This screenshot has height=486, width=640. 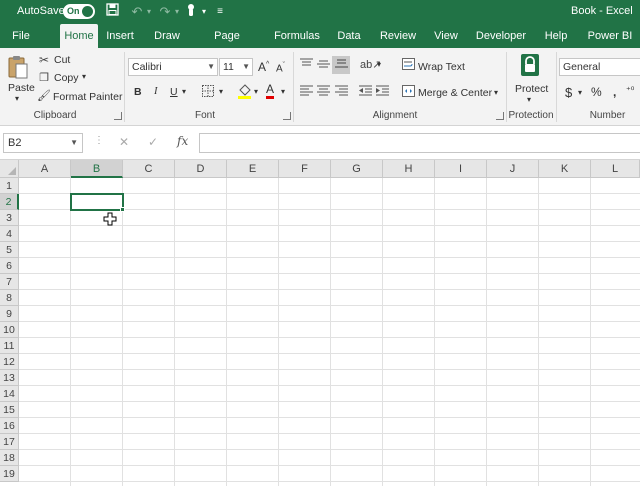 What do you see at coordinates (227, 45) in the screenshot?
I see `tab-page-layout: Page Layout` at bounding box center [227, 45].